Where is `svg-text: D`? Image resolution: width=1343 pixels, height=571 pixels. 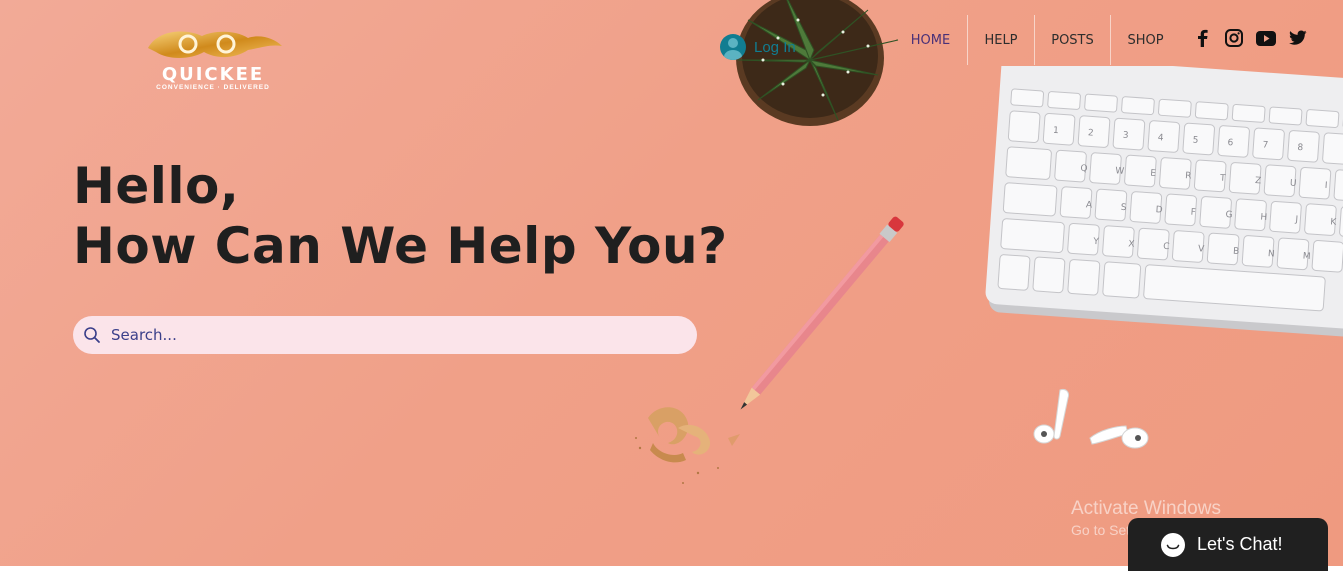
svg-text: D is located at coordinates (1159, 210).